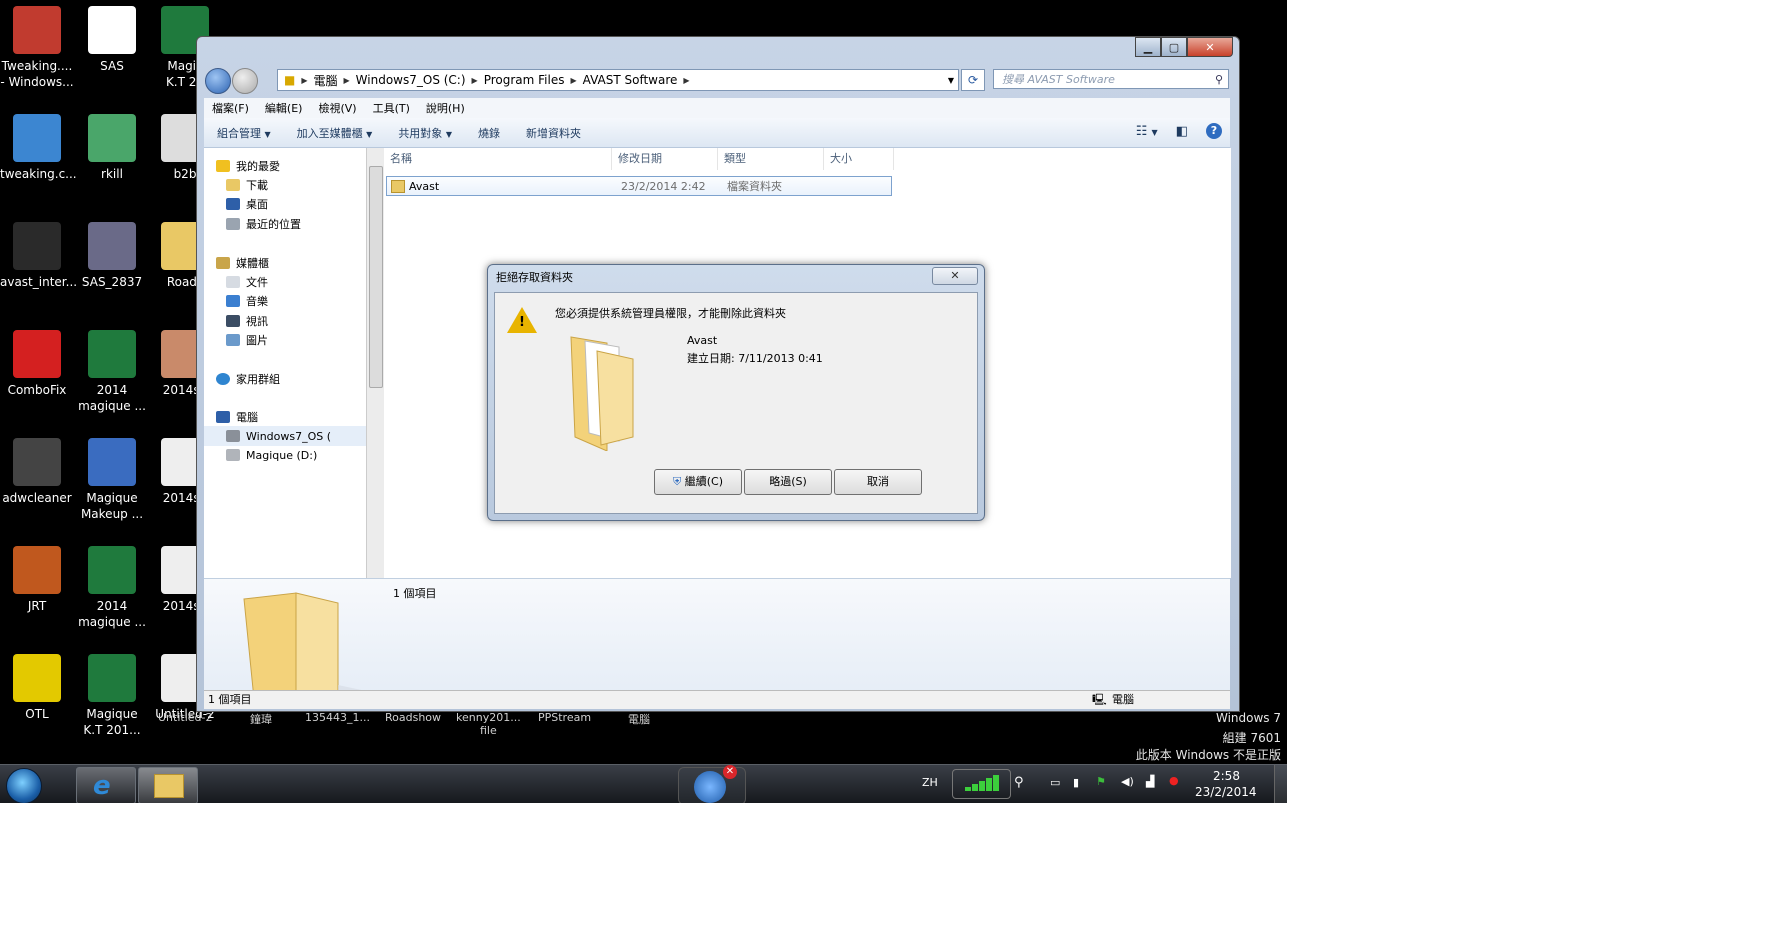 Image resolution: width=1780 pixels, height=928 pixels. Describe the element at coordinates (223, 379) in the screenshot. I see `homegroup-icon` at that location.